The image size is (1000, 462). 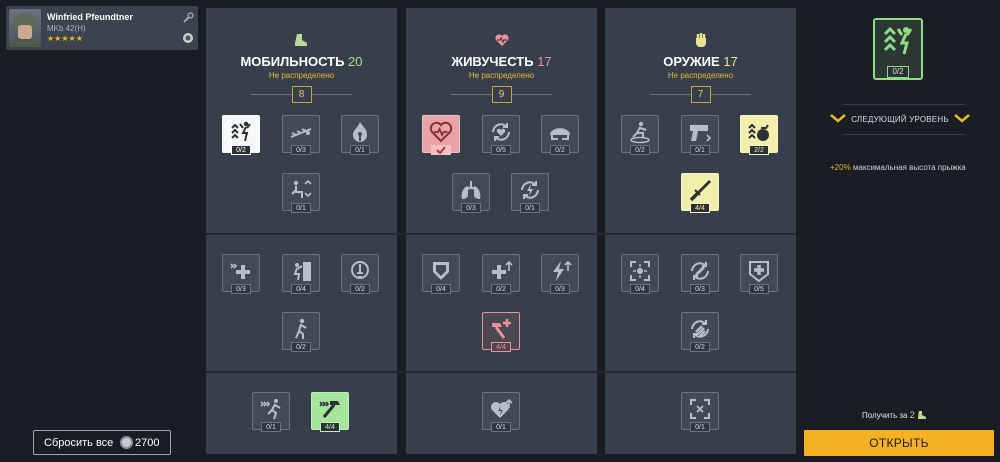 I want to click on medkit-shield-icon, so click(x=759, y=272).